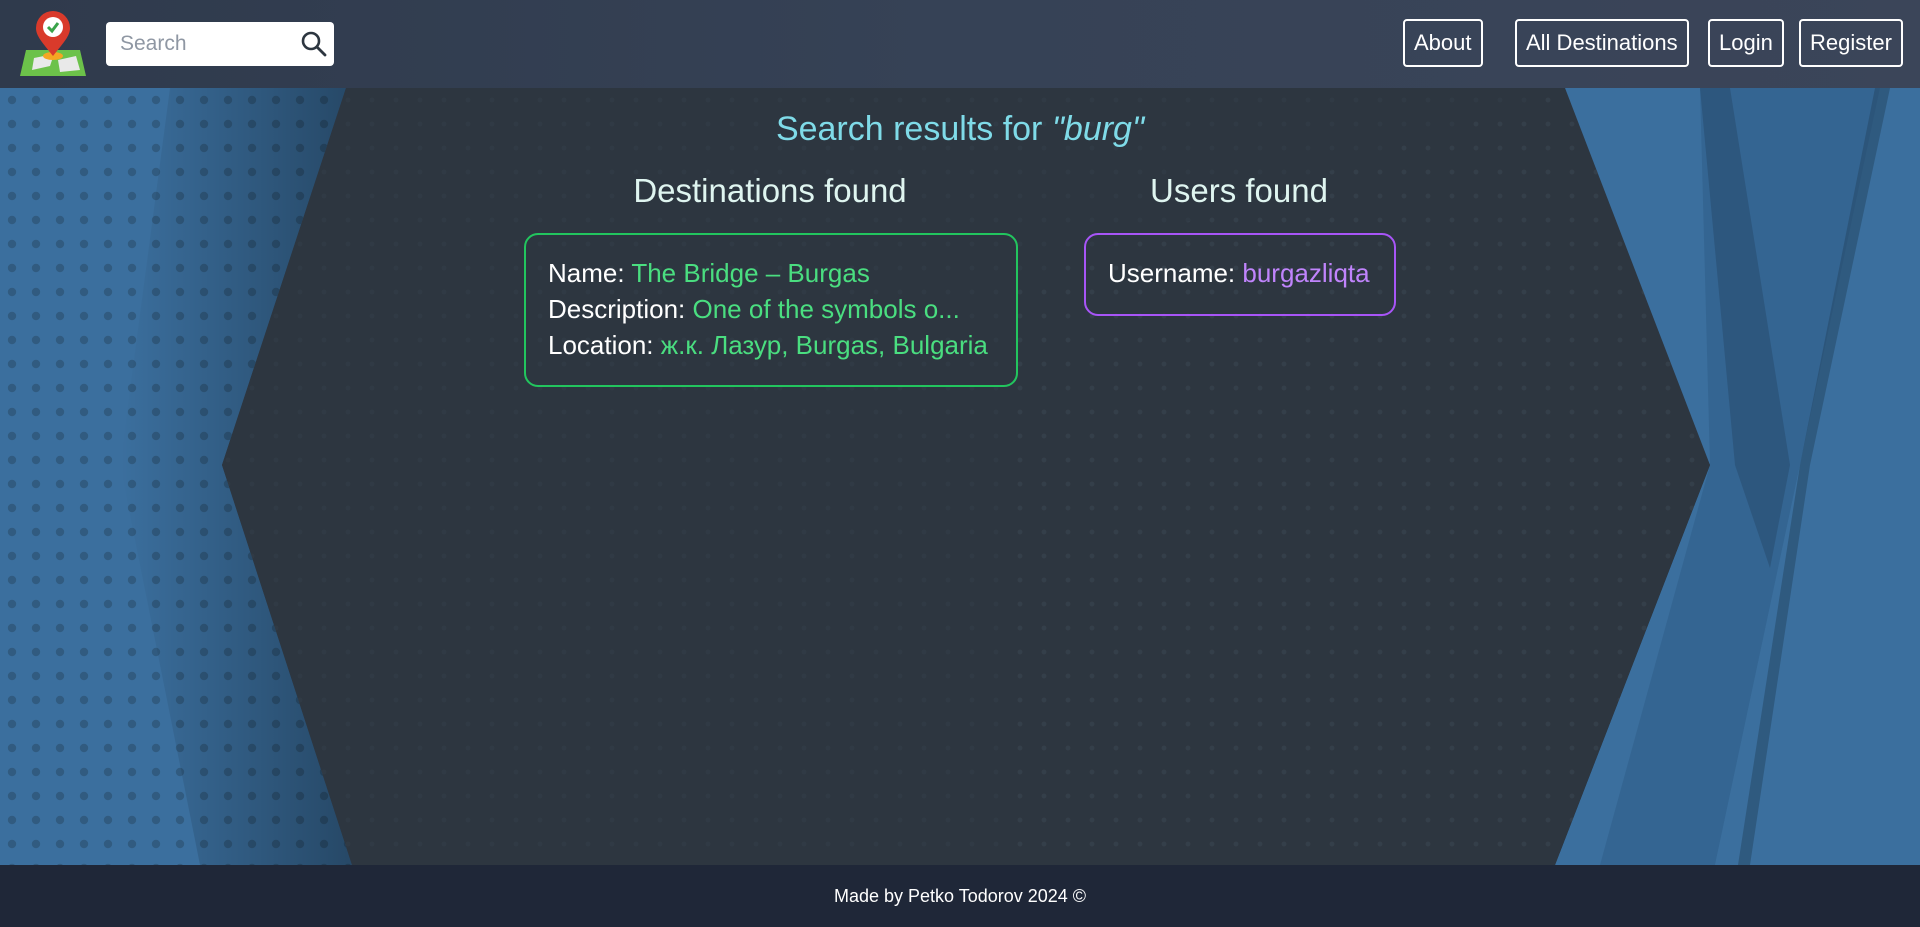 The height and width of the screenshot is (927, 1920). What do you see at coordinates (604, 345) in the screenshot?
I see `location-label: Location:` at bounding box center [604, 345].